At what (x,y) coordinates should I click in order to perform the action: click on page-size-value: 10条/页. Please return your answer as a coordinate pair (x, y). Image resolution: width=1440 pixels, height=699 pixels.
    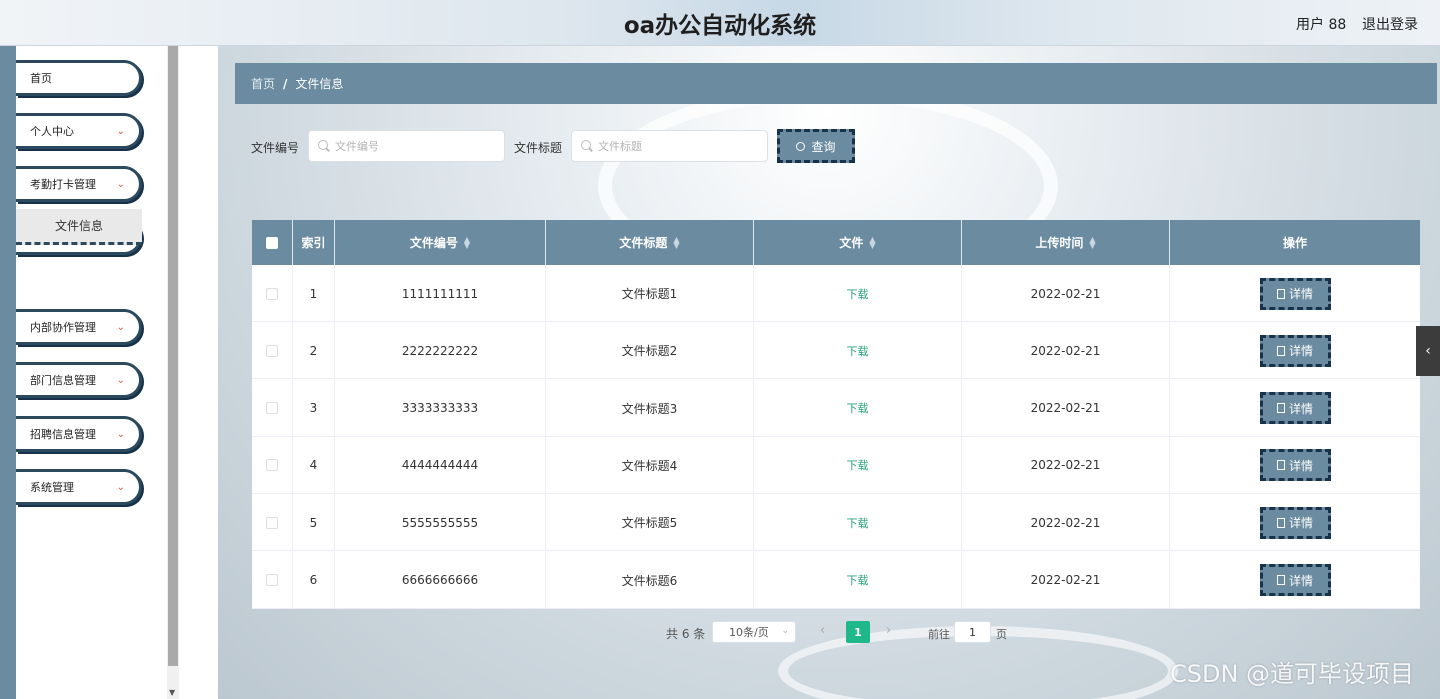
    Looking at the image, I should click on (749, 632).